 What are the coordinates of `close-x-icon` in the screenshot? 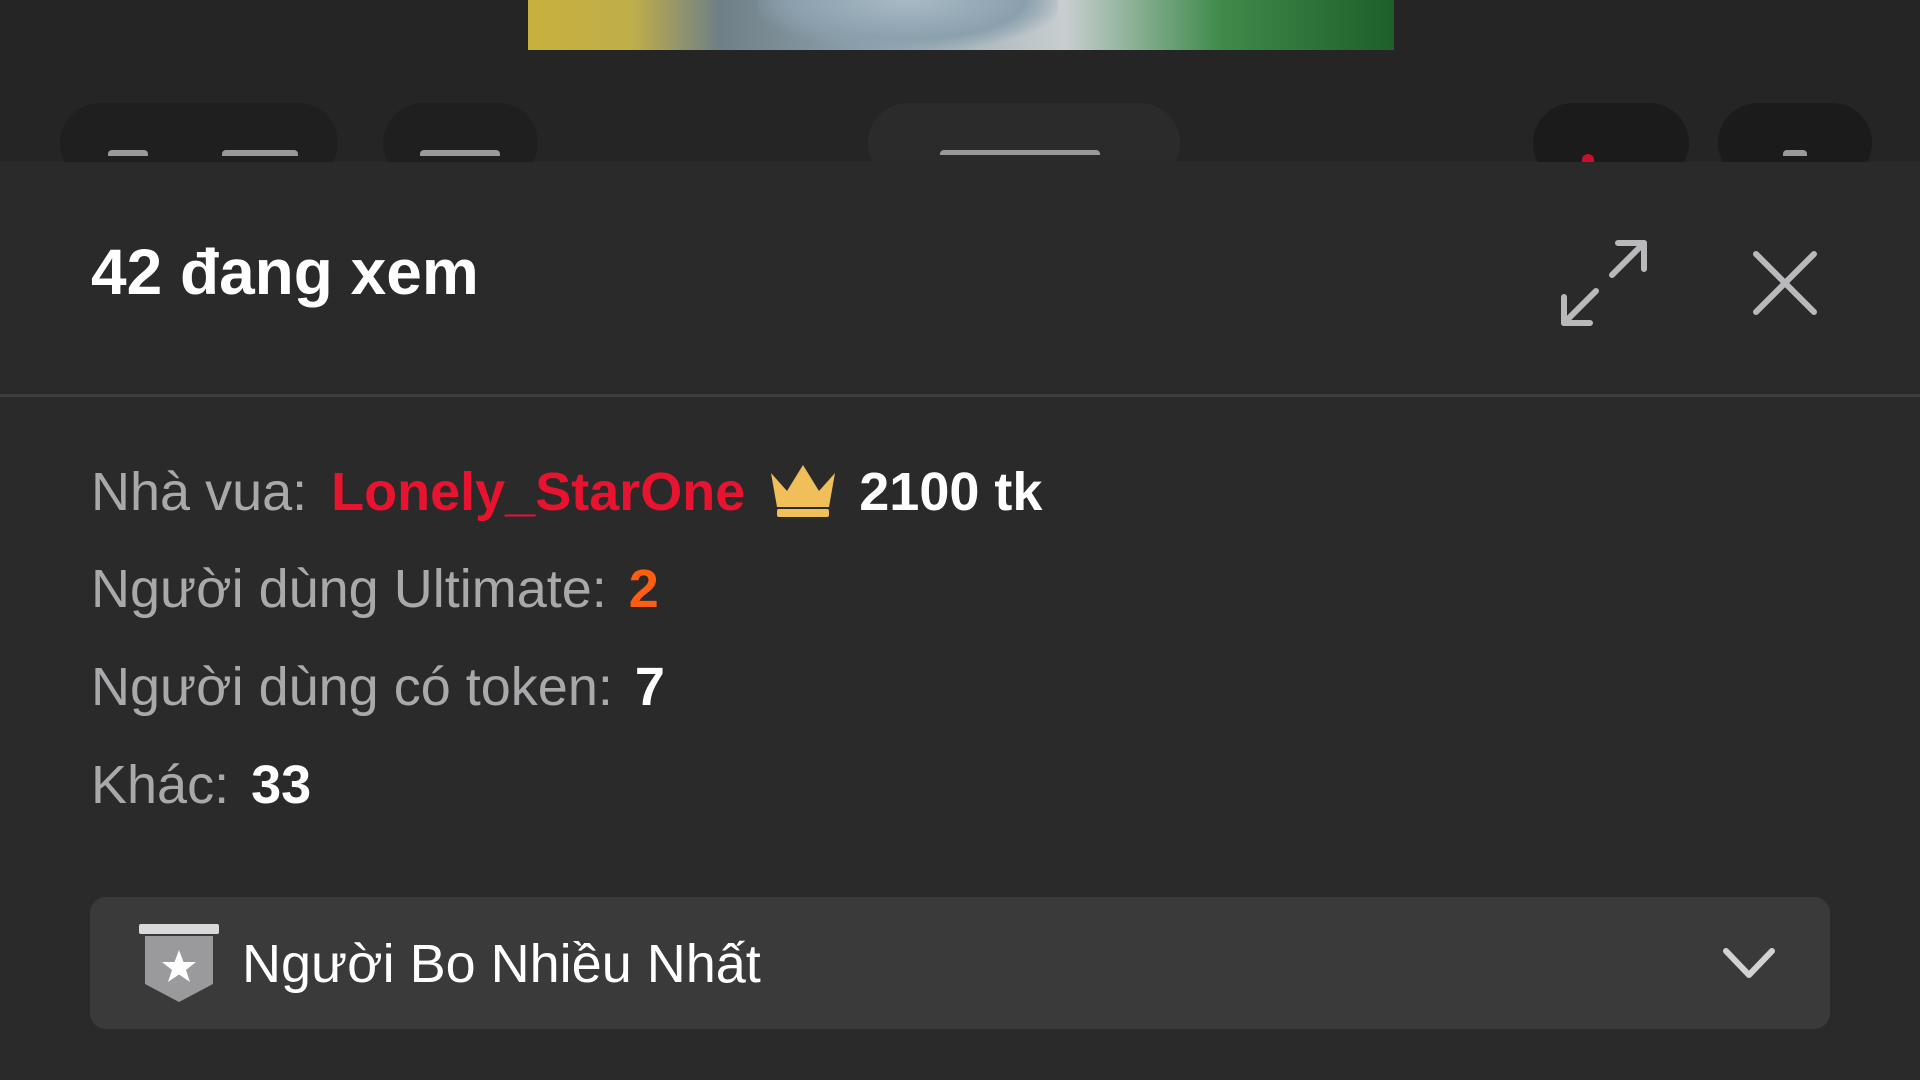 It's located at (1785, 283).